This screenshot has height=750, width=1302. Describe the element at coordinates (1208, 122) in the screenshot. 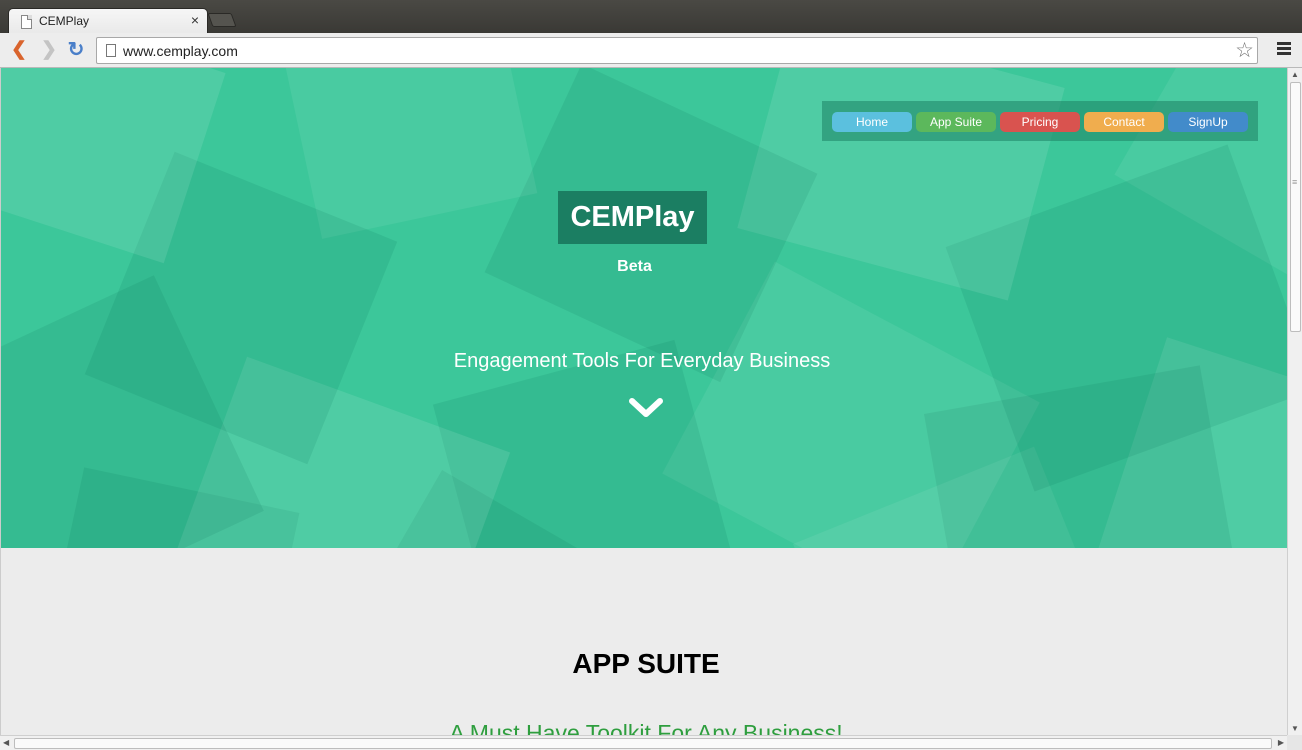

I see `nav-signup-button: SignUp` at that location.